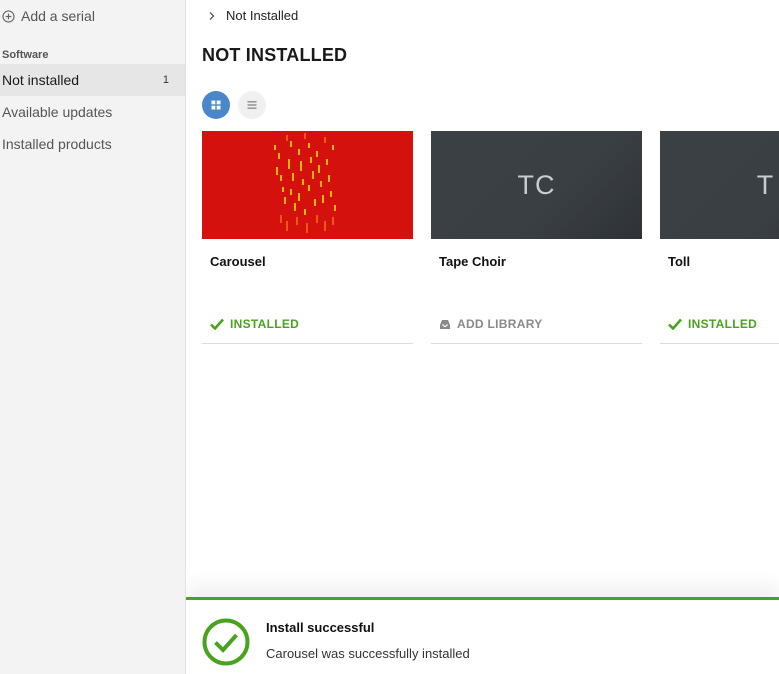 This screenshot has width=779, height=674. I want to click on sidebar-item-label: Available updates, so click(57, 112).